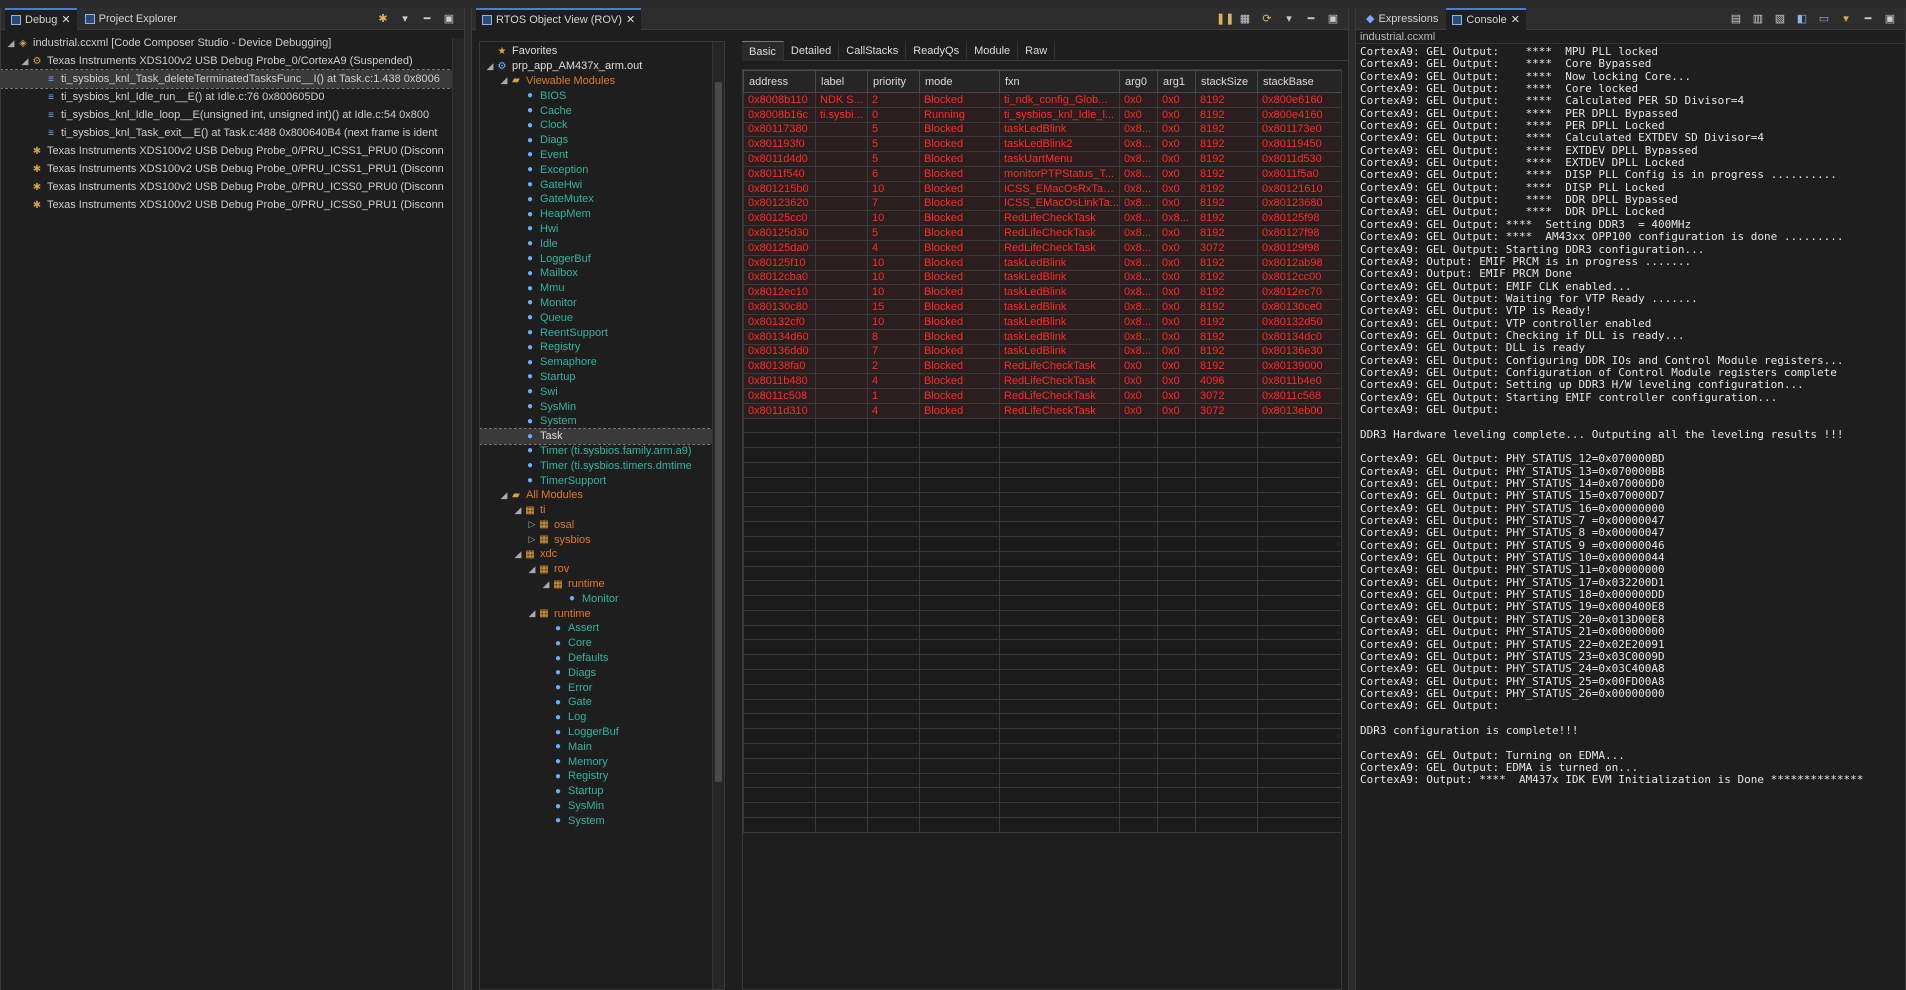 Image resolution: width=1906 pixels, height=990 pixels. What do you see at coordinates (602, 81) in the screenshot?
I see `tree-item: ◢ ▰ Viewable Modules` at bounding box center [602, 81].